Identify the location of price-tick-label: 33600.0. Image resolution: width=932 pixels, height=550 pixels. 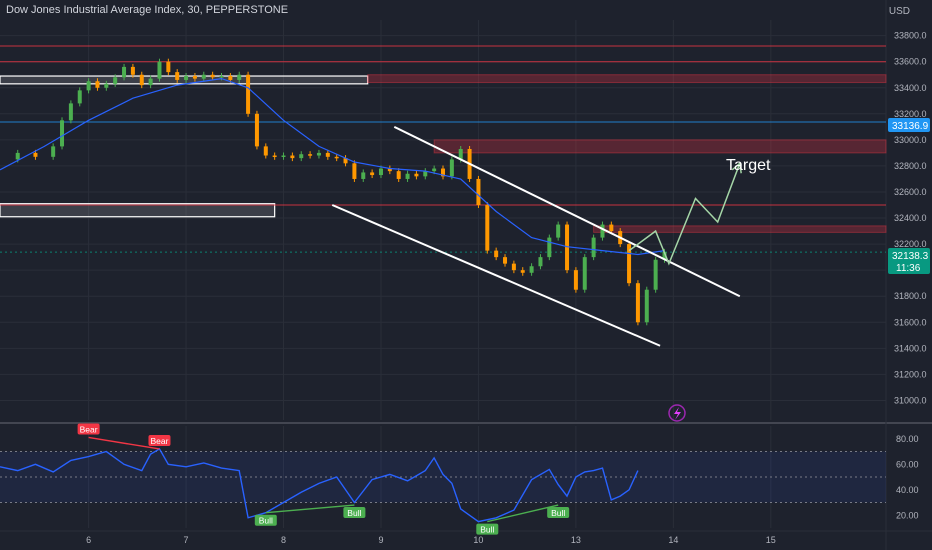
(910, 62).